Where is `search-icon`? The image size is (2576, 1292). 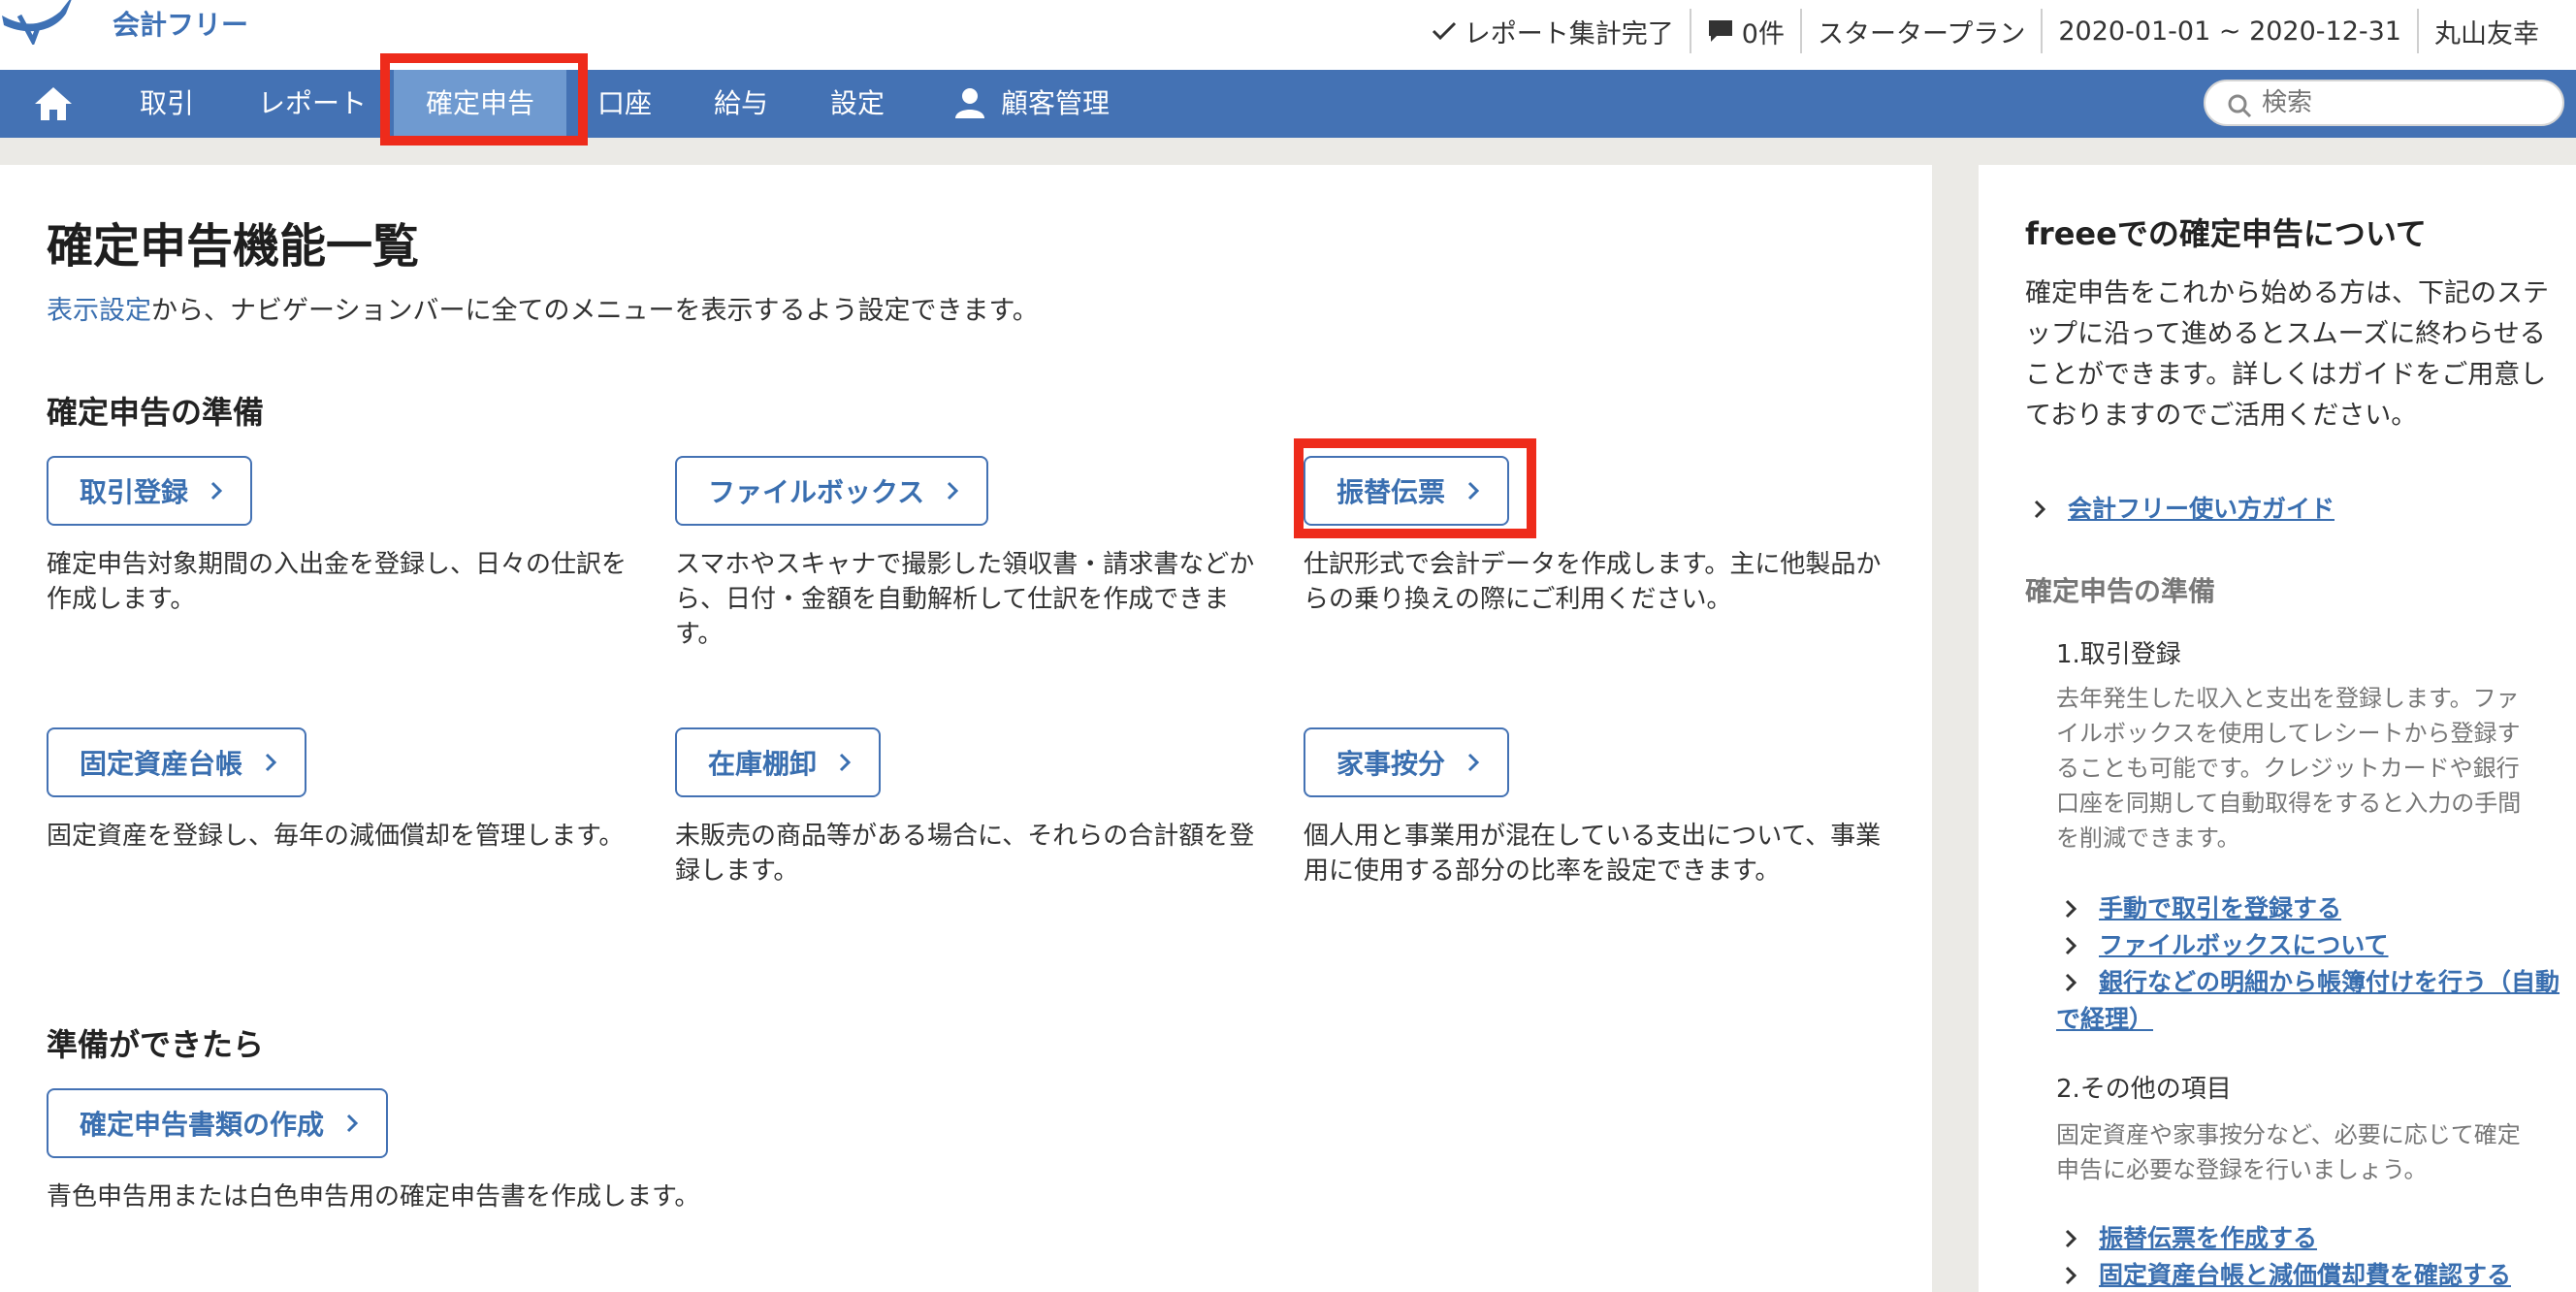
search-icon is located at coordinates (2240, 106).